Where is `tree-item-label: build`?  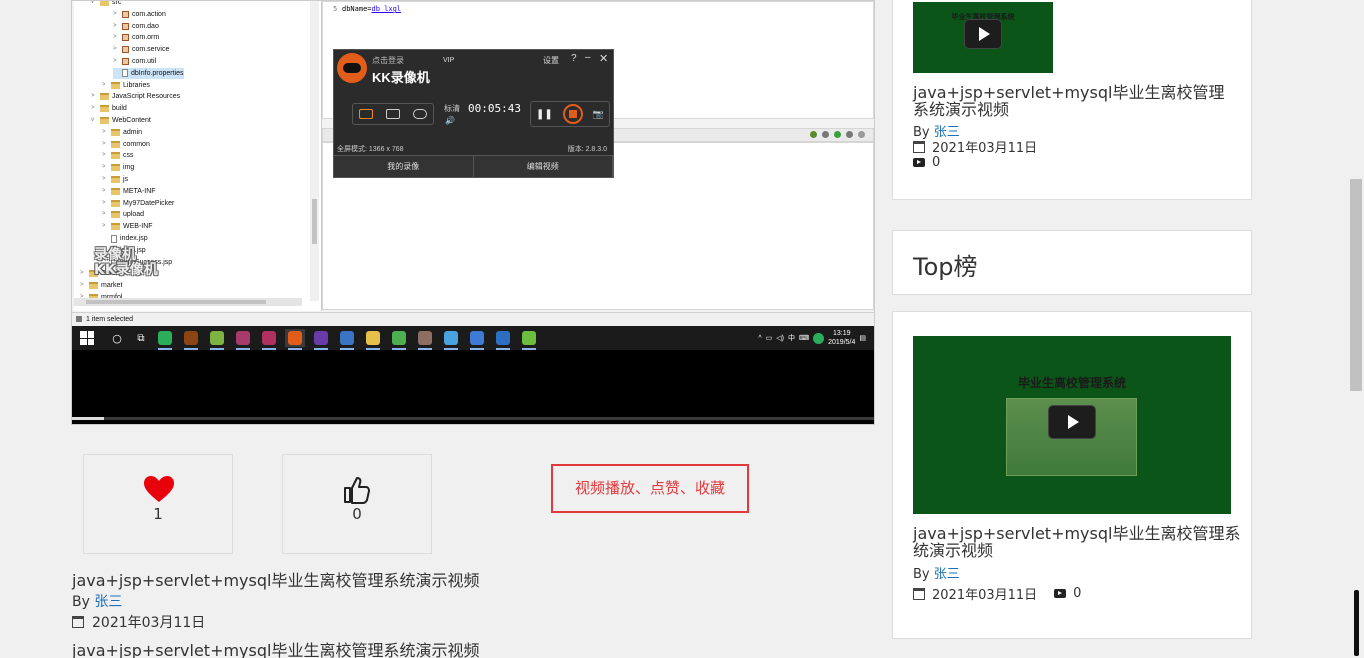 tree-item-label: build is located at coordinates (119, 109).